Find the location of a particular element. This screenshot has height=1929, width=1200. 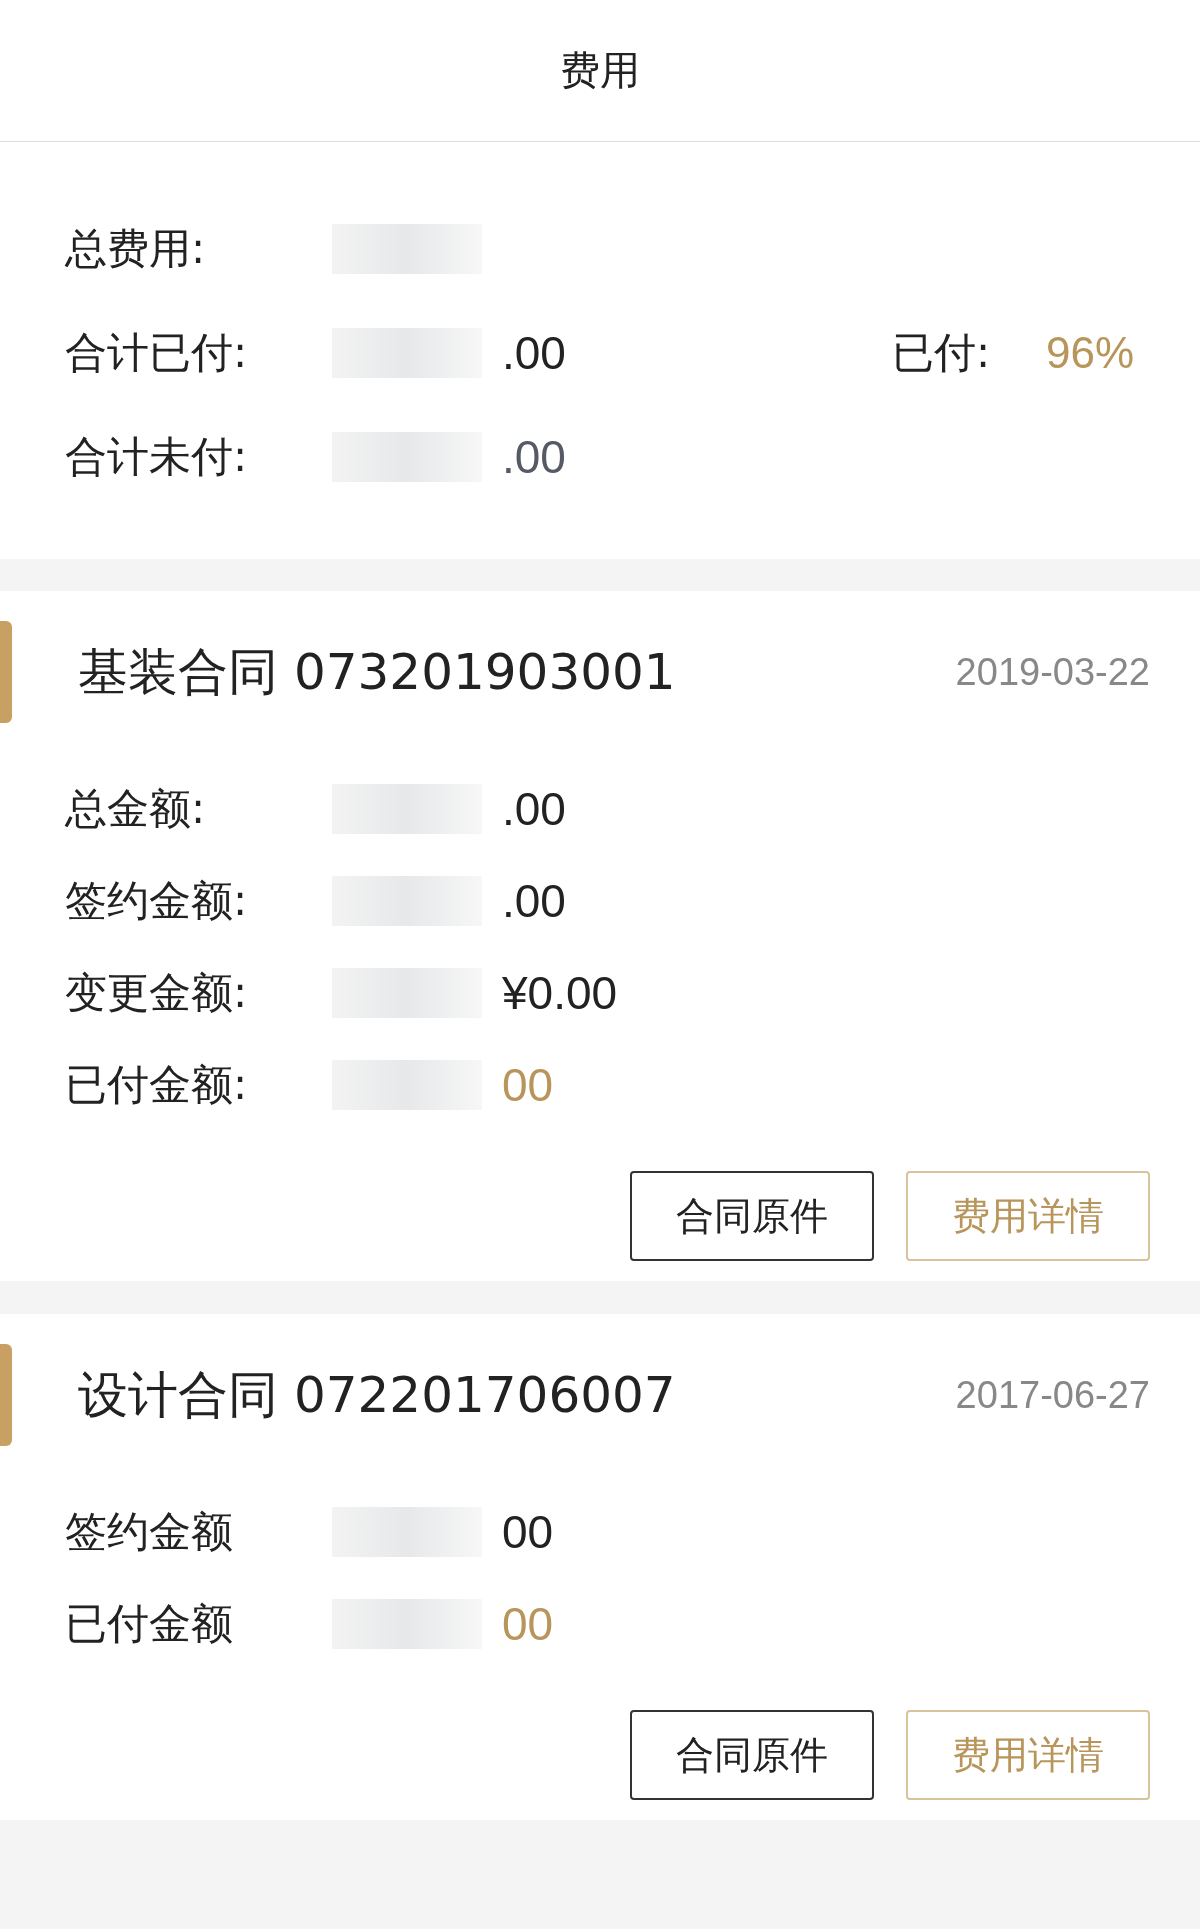

paid-label: 已付: is located at coordinates (942, 353).